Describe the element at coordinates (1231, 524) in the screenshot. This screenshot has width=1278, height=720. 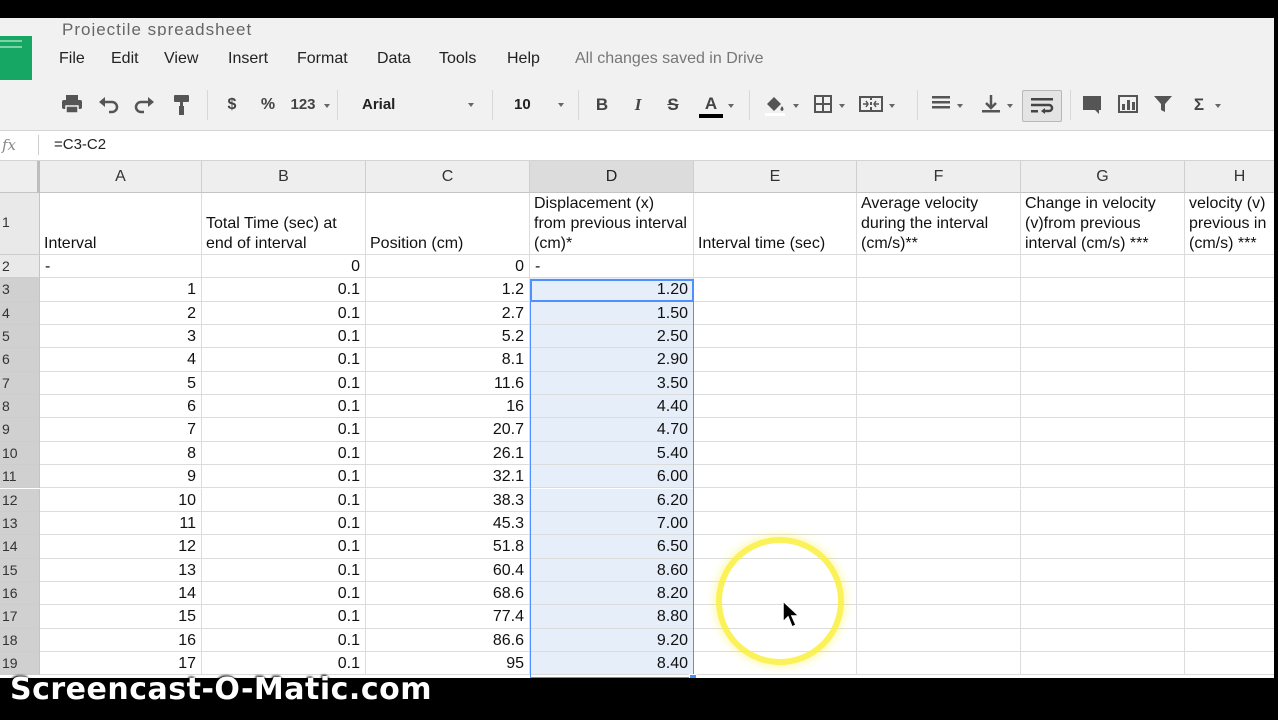
I see `cell-h13` at that location.